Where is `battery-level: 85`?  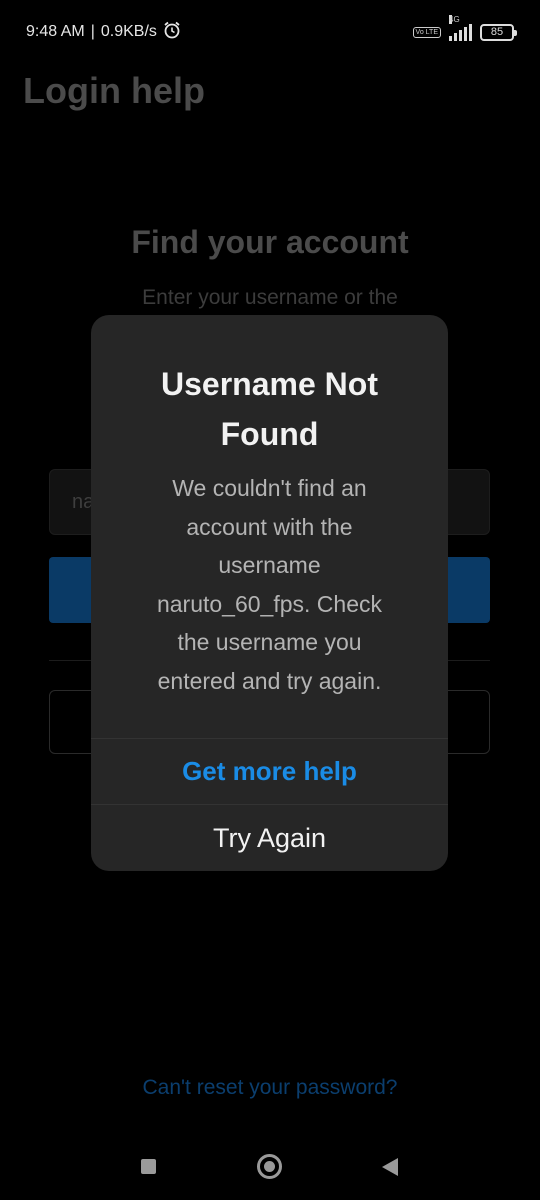 battery-level: 85 is located at coordinates (497, 31).